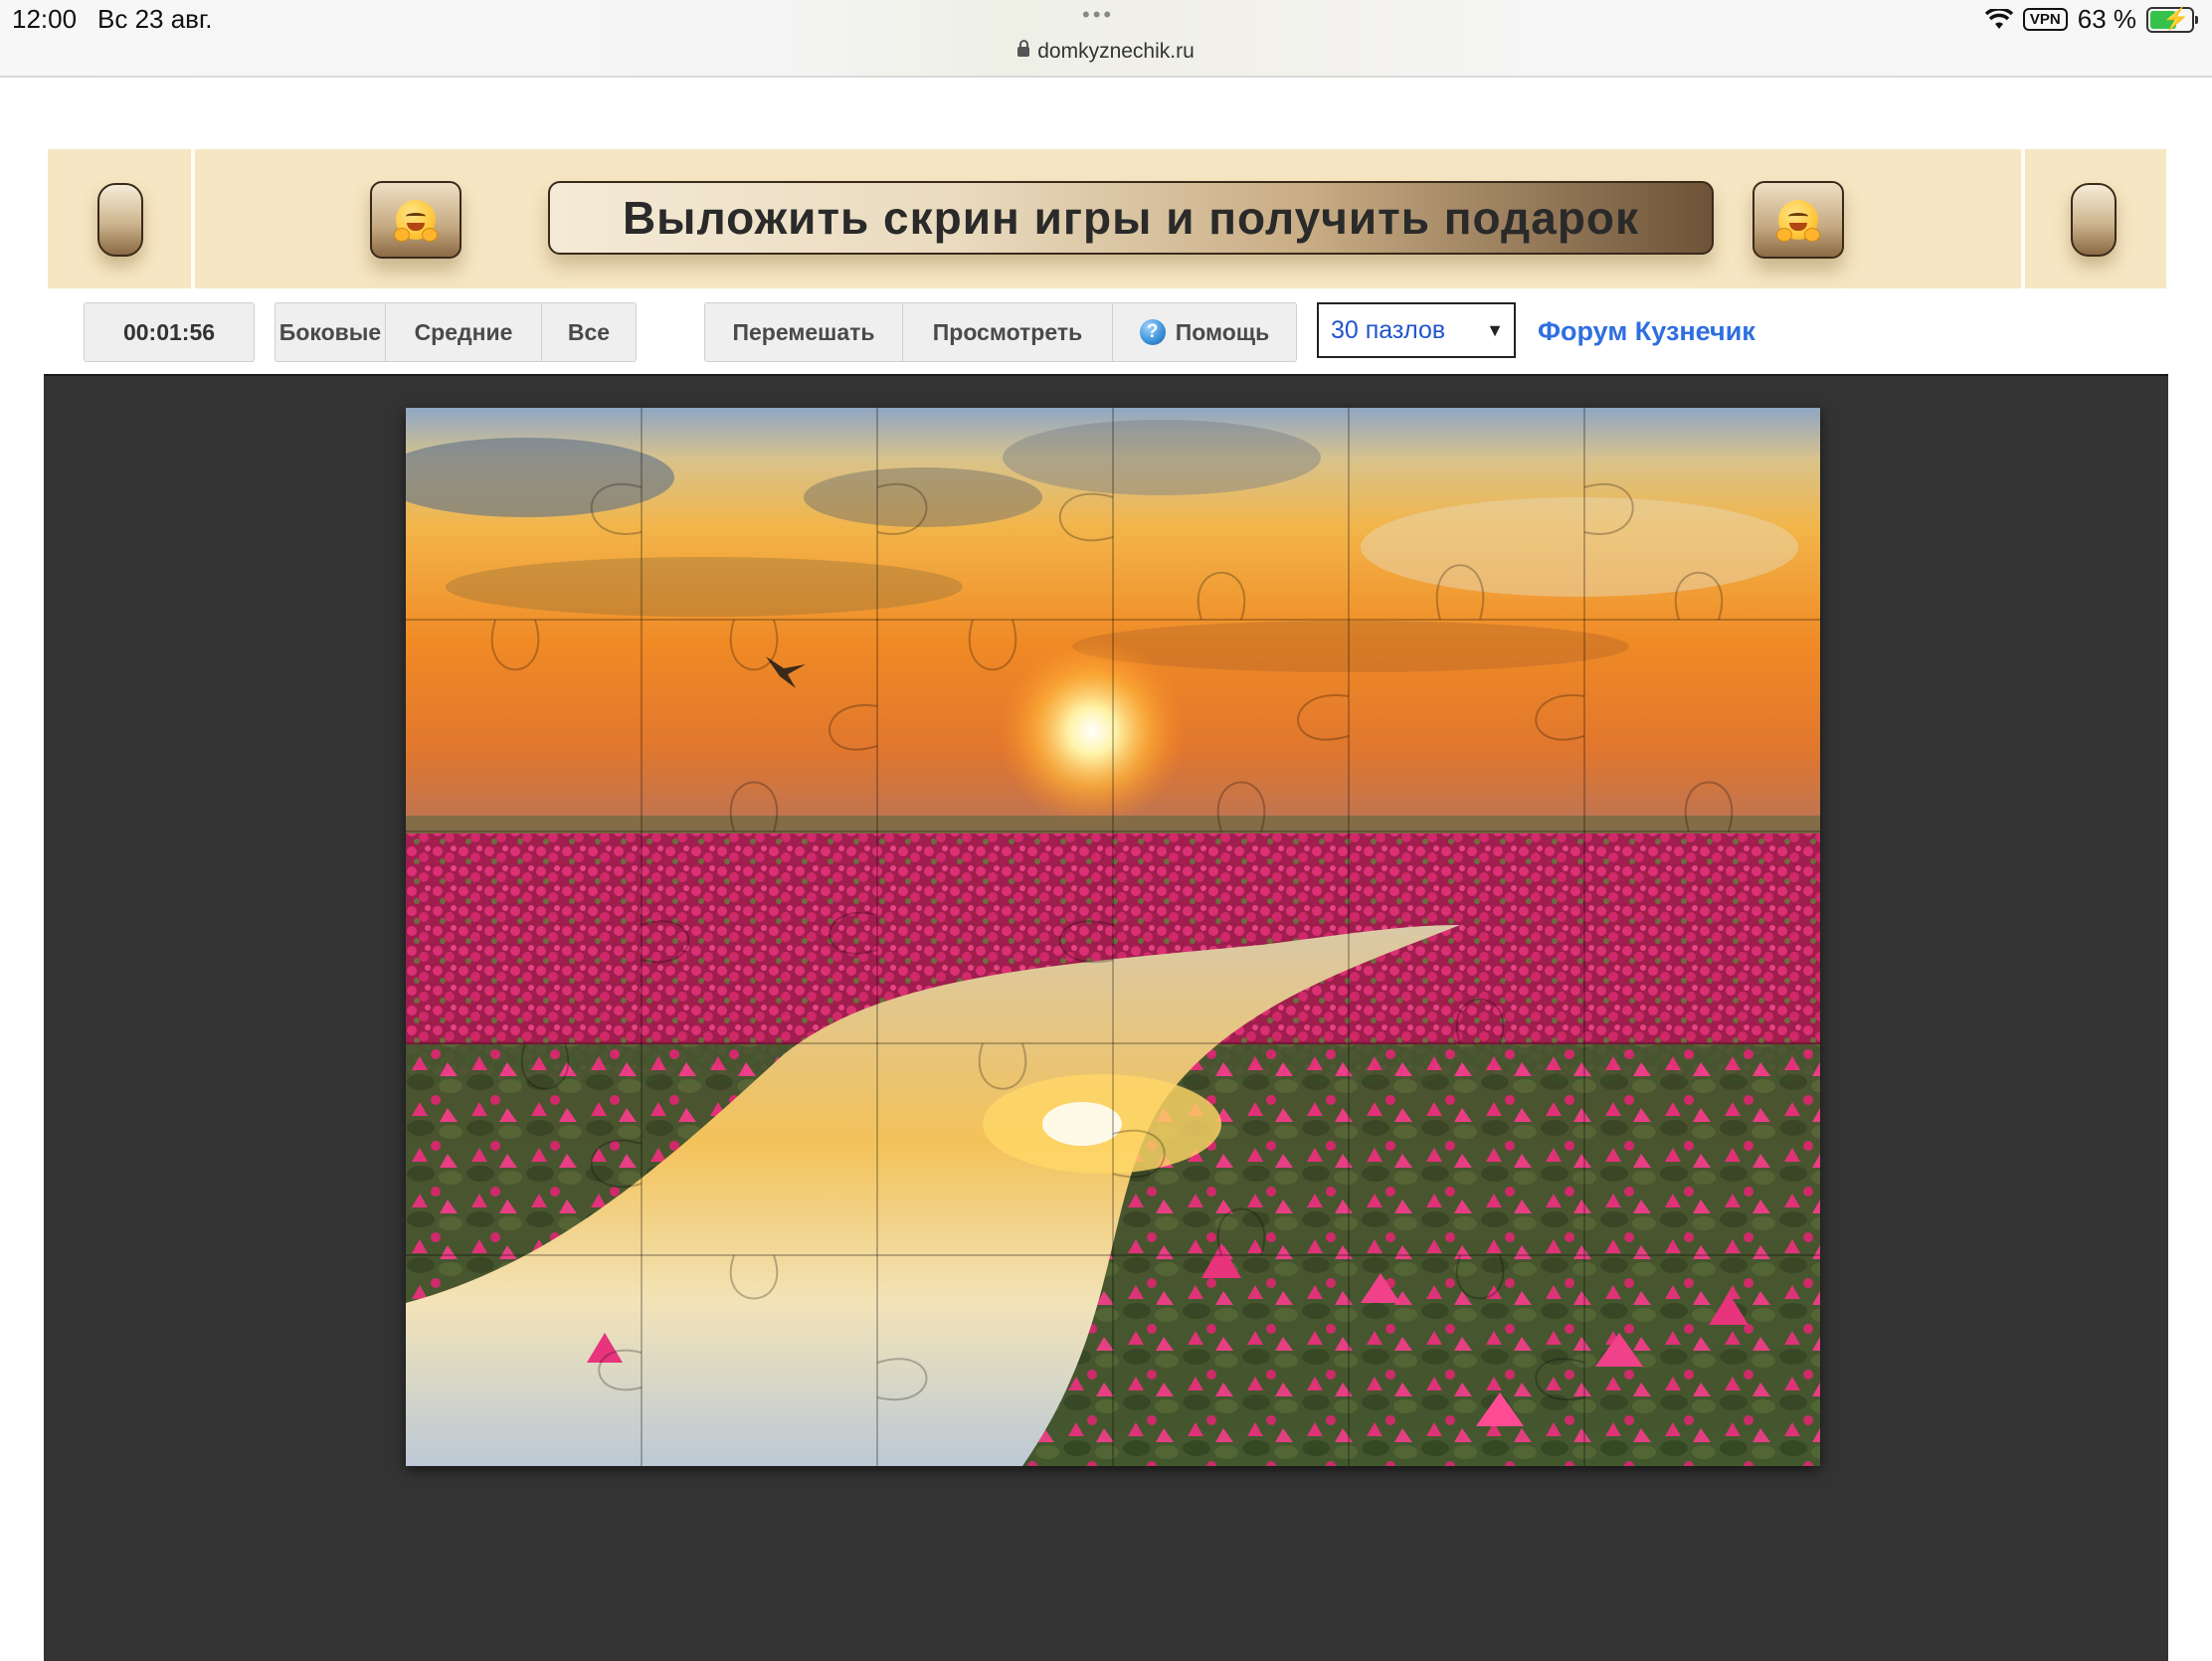  Describe the element at coordinates (1222, 332) in the screenshot. I see `help-label: Помощь` at that location.